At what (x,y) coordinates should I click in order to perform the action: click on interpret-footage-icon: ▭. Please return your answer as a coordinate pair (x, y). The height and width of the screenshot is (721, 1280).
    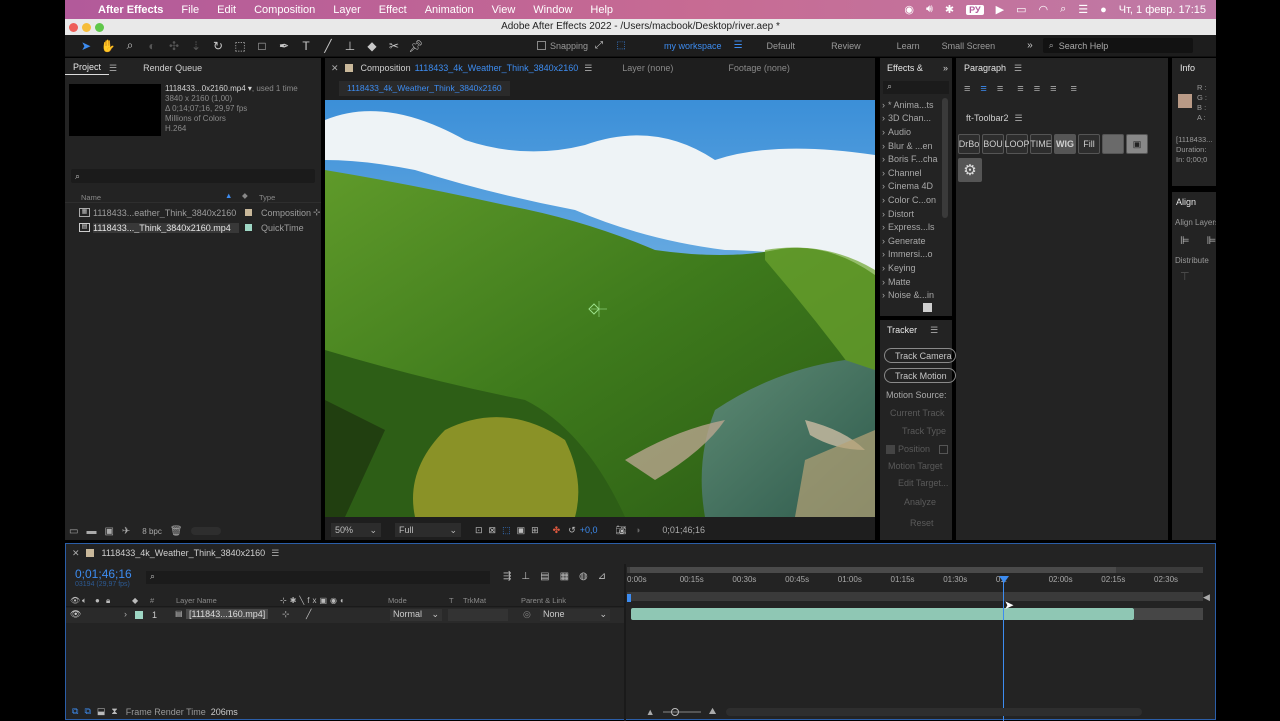
    Looking at the image, I should click on (73, 531).